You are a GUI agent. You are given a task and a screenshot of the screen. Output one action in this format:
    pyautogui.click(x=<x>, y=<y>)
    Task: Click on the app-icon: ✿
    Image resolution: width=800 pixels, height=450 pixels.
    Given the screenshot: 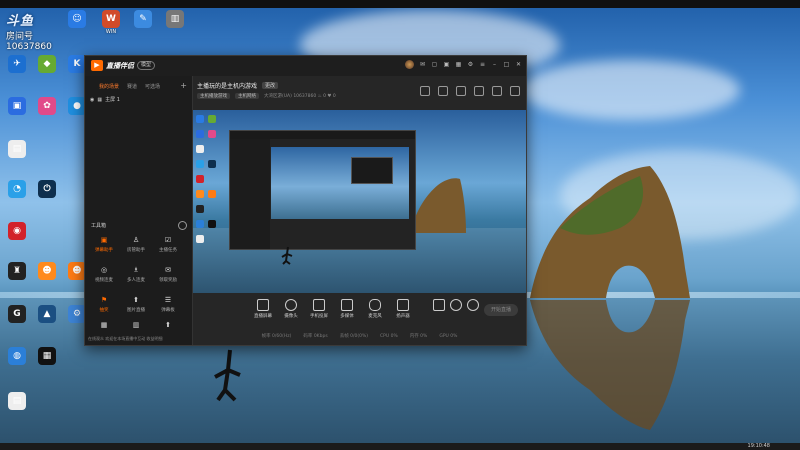 What is the action you would take?
    pyautogui.click(x=47, y=106)
    